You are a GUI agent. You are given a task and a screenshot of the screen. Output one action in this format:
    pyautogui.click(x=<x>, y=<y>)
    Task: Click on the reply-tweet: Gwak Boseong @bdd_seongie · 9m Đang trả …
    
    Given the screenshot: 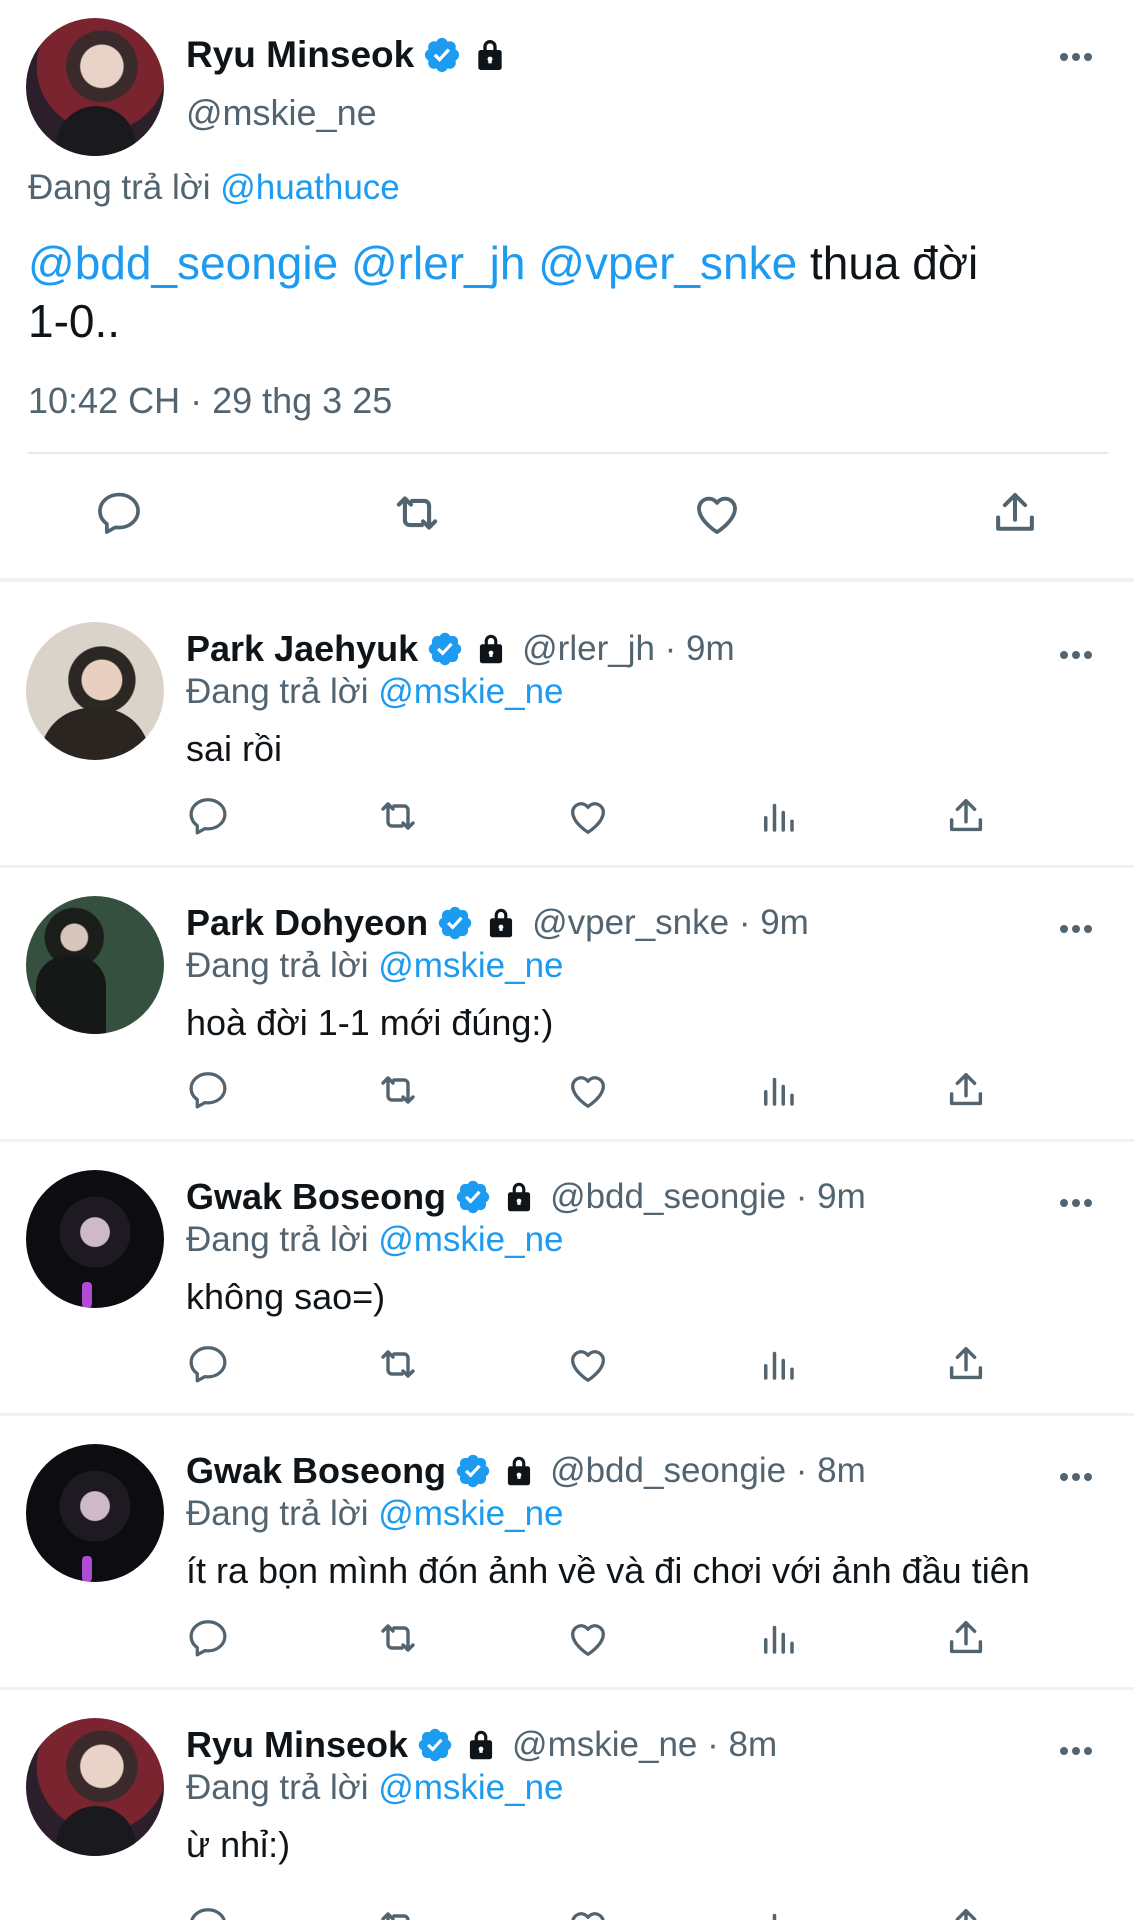 What is the action you would take?
    pyautogui.click(x=567, y=1279)
    